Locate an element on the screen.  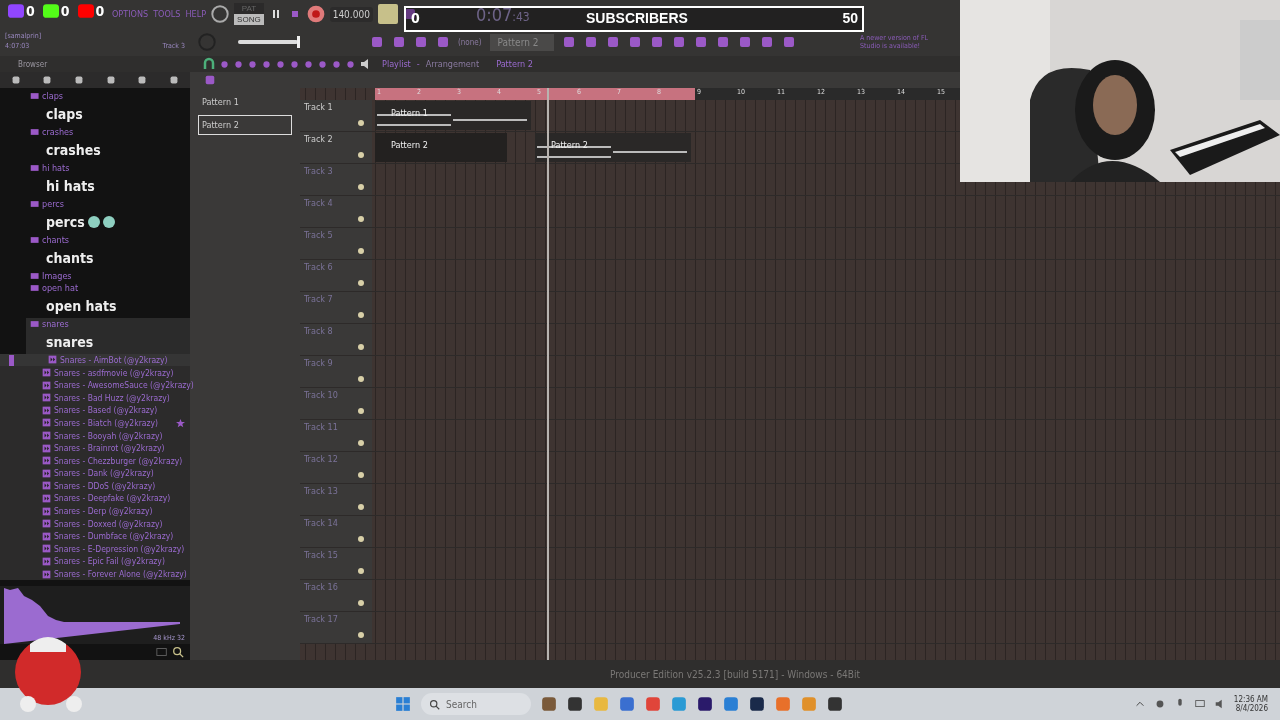
track-name: Track 11 is located at coordinates (321, 427).